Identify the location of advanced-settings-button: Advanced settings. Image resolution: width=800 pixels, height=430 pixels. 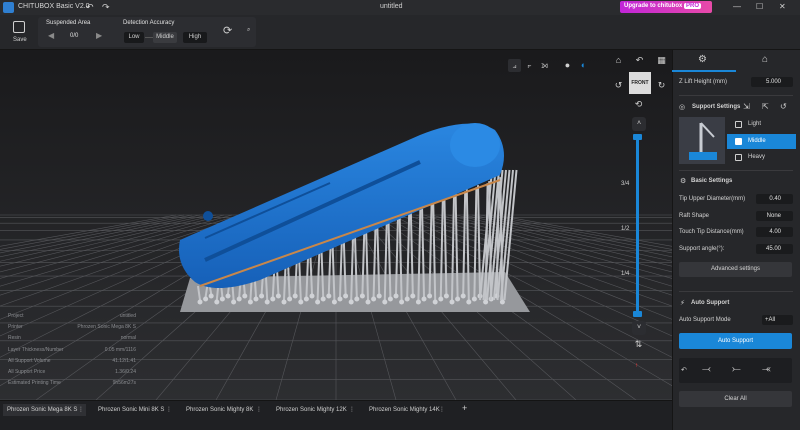
(735, 269).